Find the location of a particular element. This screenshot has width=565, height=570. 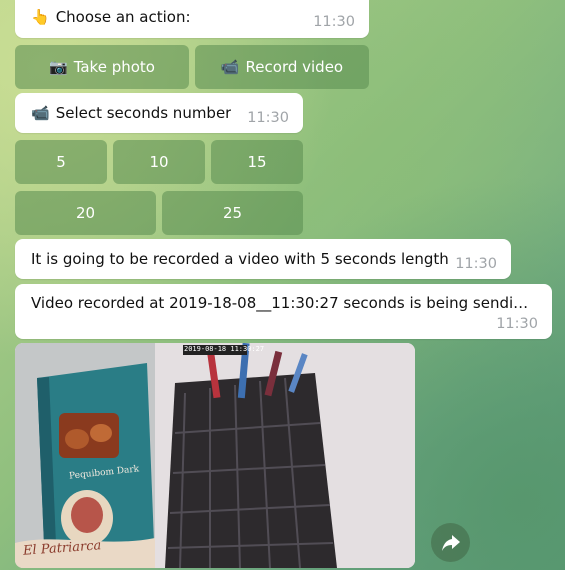

seconds-button-15: 15 is located at coordinates (257, 162).